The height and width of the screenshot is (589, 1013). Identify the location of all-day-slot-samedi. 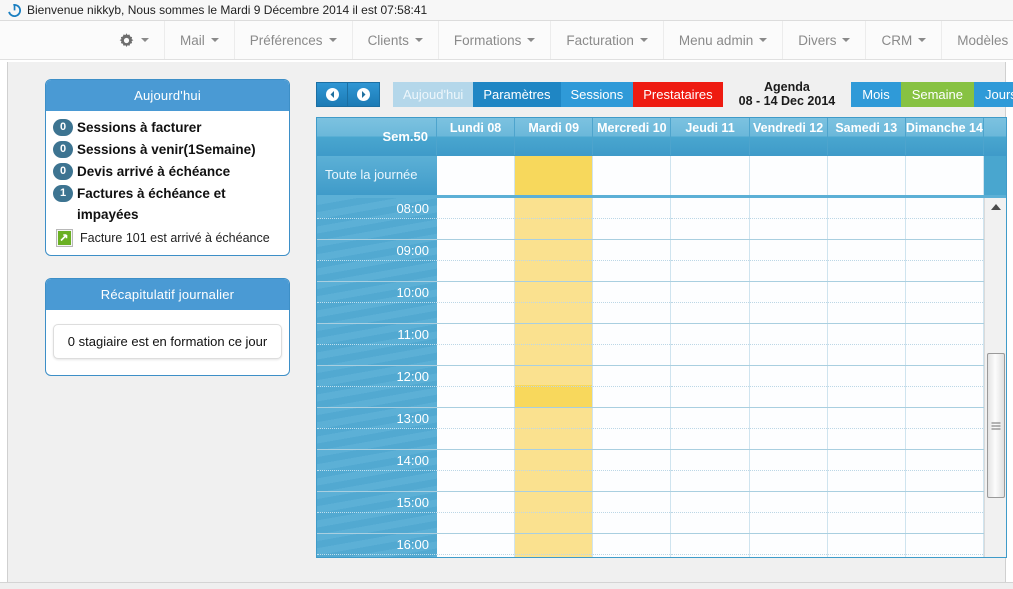
(866, 175).